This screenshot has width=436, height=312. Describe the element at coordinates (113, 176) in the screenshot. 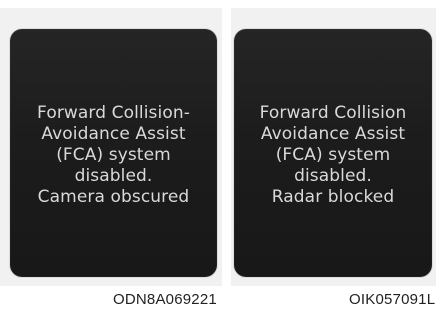

I see `left-warning-line: disabled.` at that location.